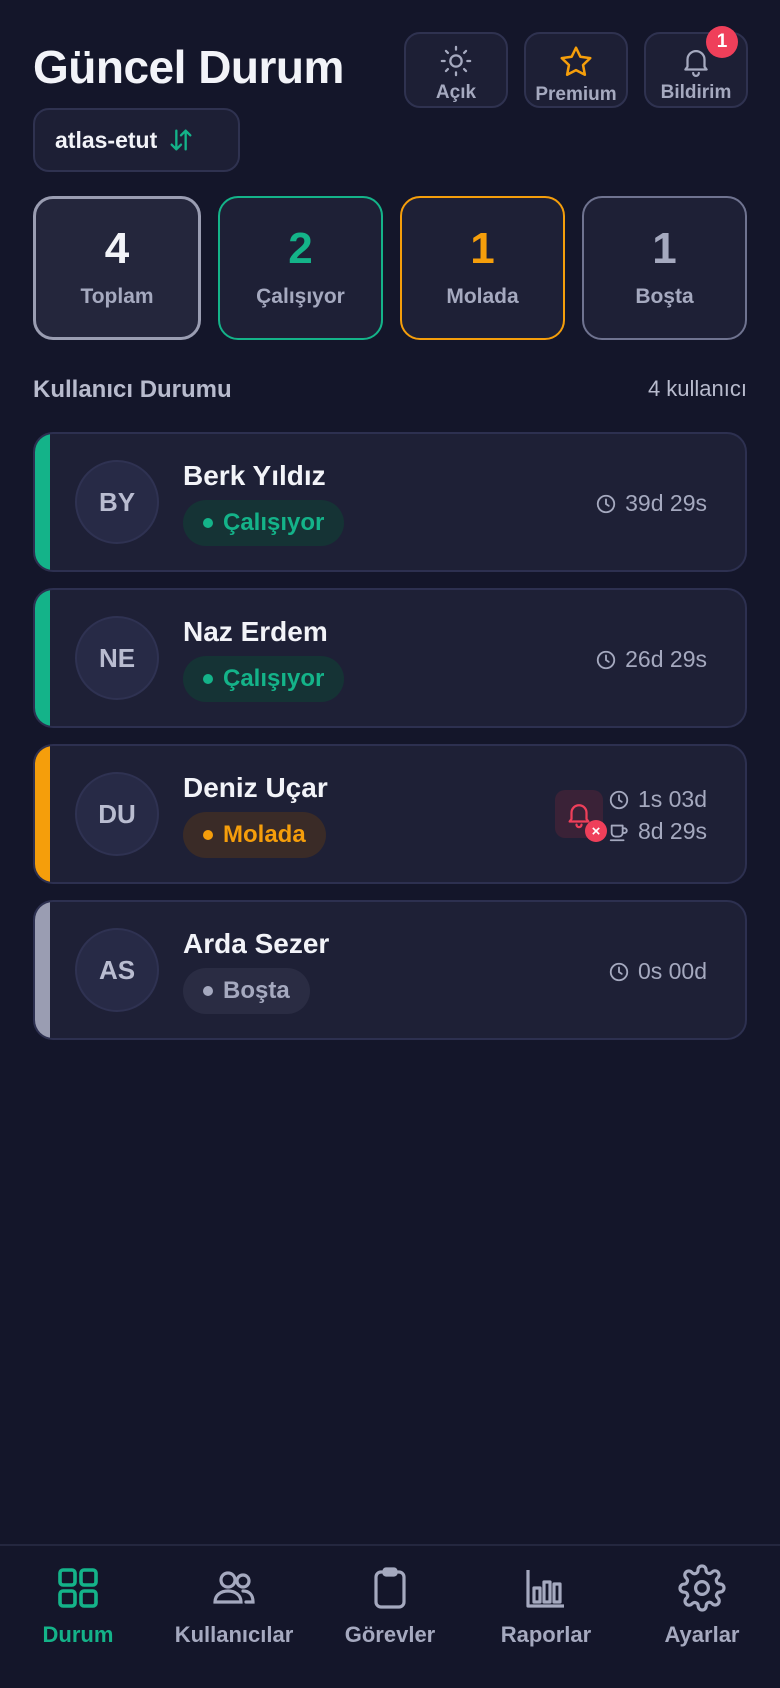 The width and height of the screenshot is (780, 1688). Describe the element at coordinates (545, 1589) in the screenshot. I see `bar-chart-icon` at that location.